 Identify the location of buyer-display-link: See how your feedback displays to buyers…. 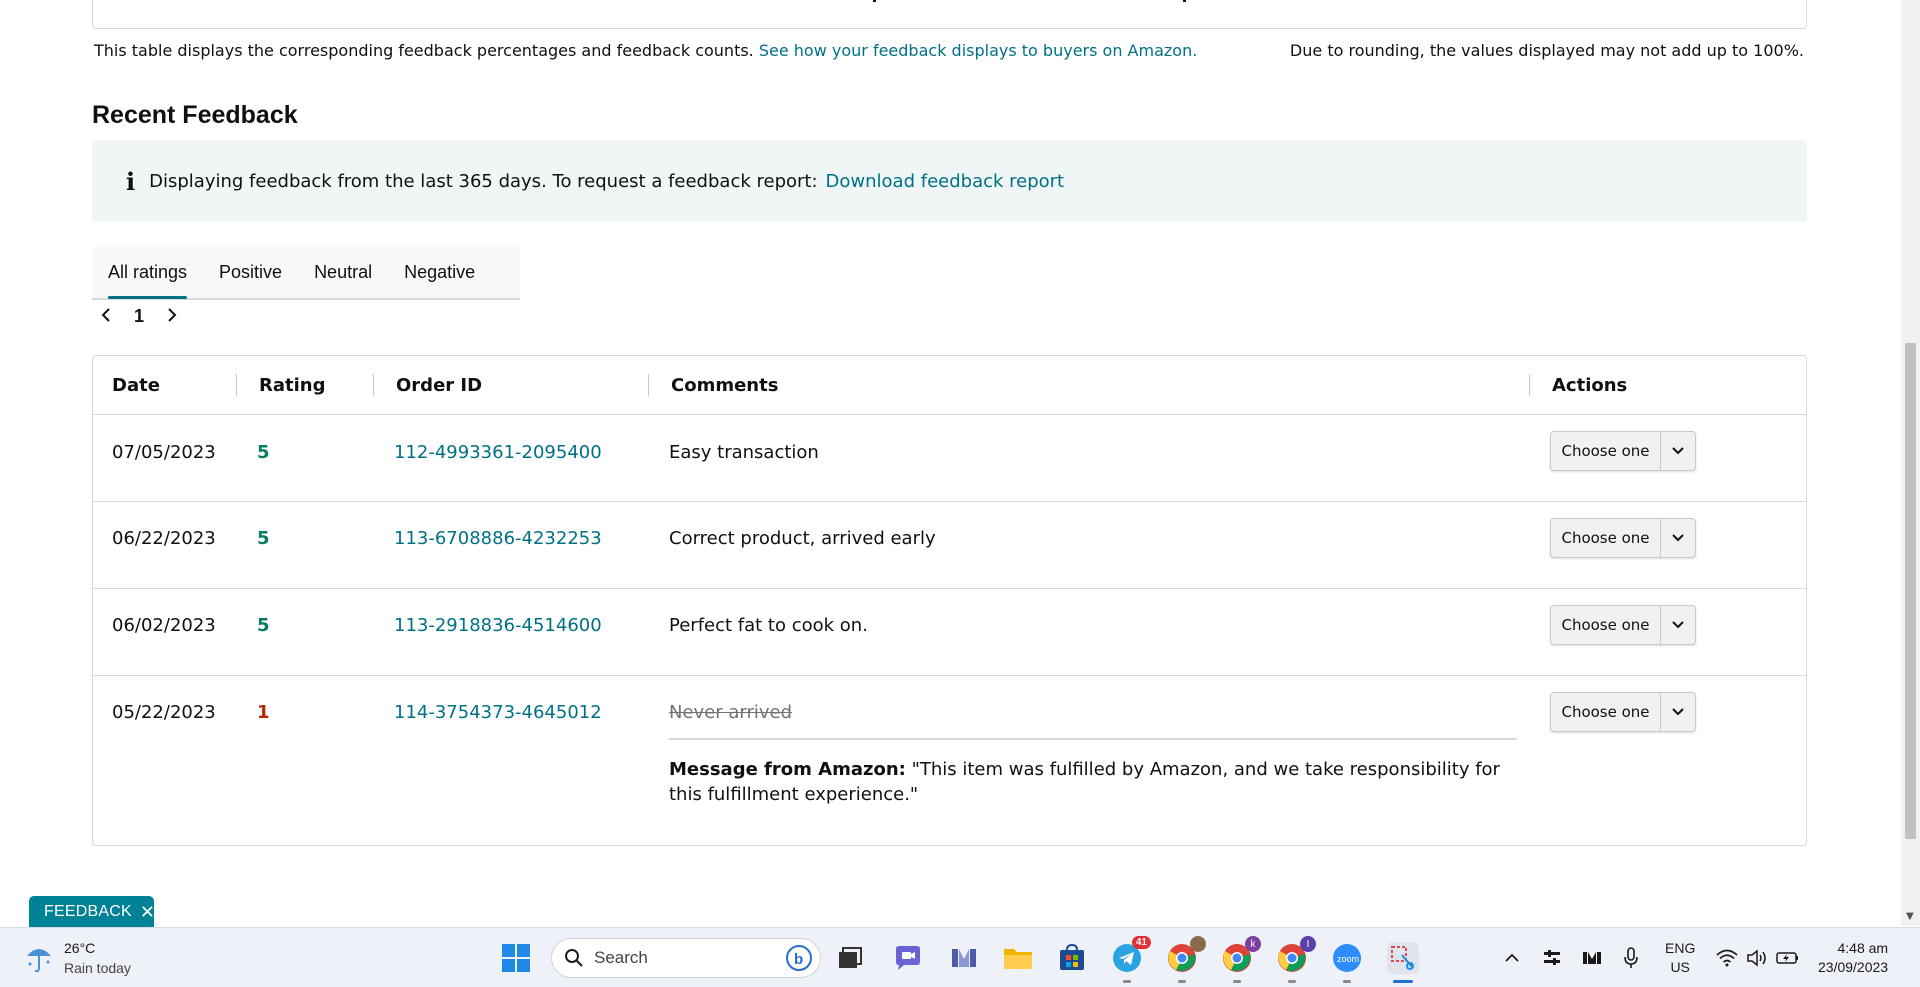
(978, 50).